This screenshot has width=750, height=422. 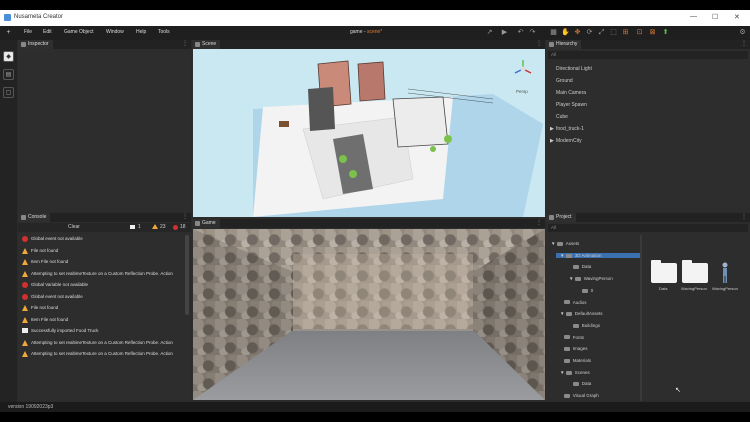 I want to click on grid-icon: ▦, so click(x=553, y=32).